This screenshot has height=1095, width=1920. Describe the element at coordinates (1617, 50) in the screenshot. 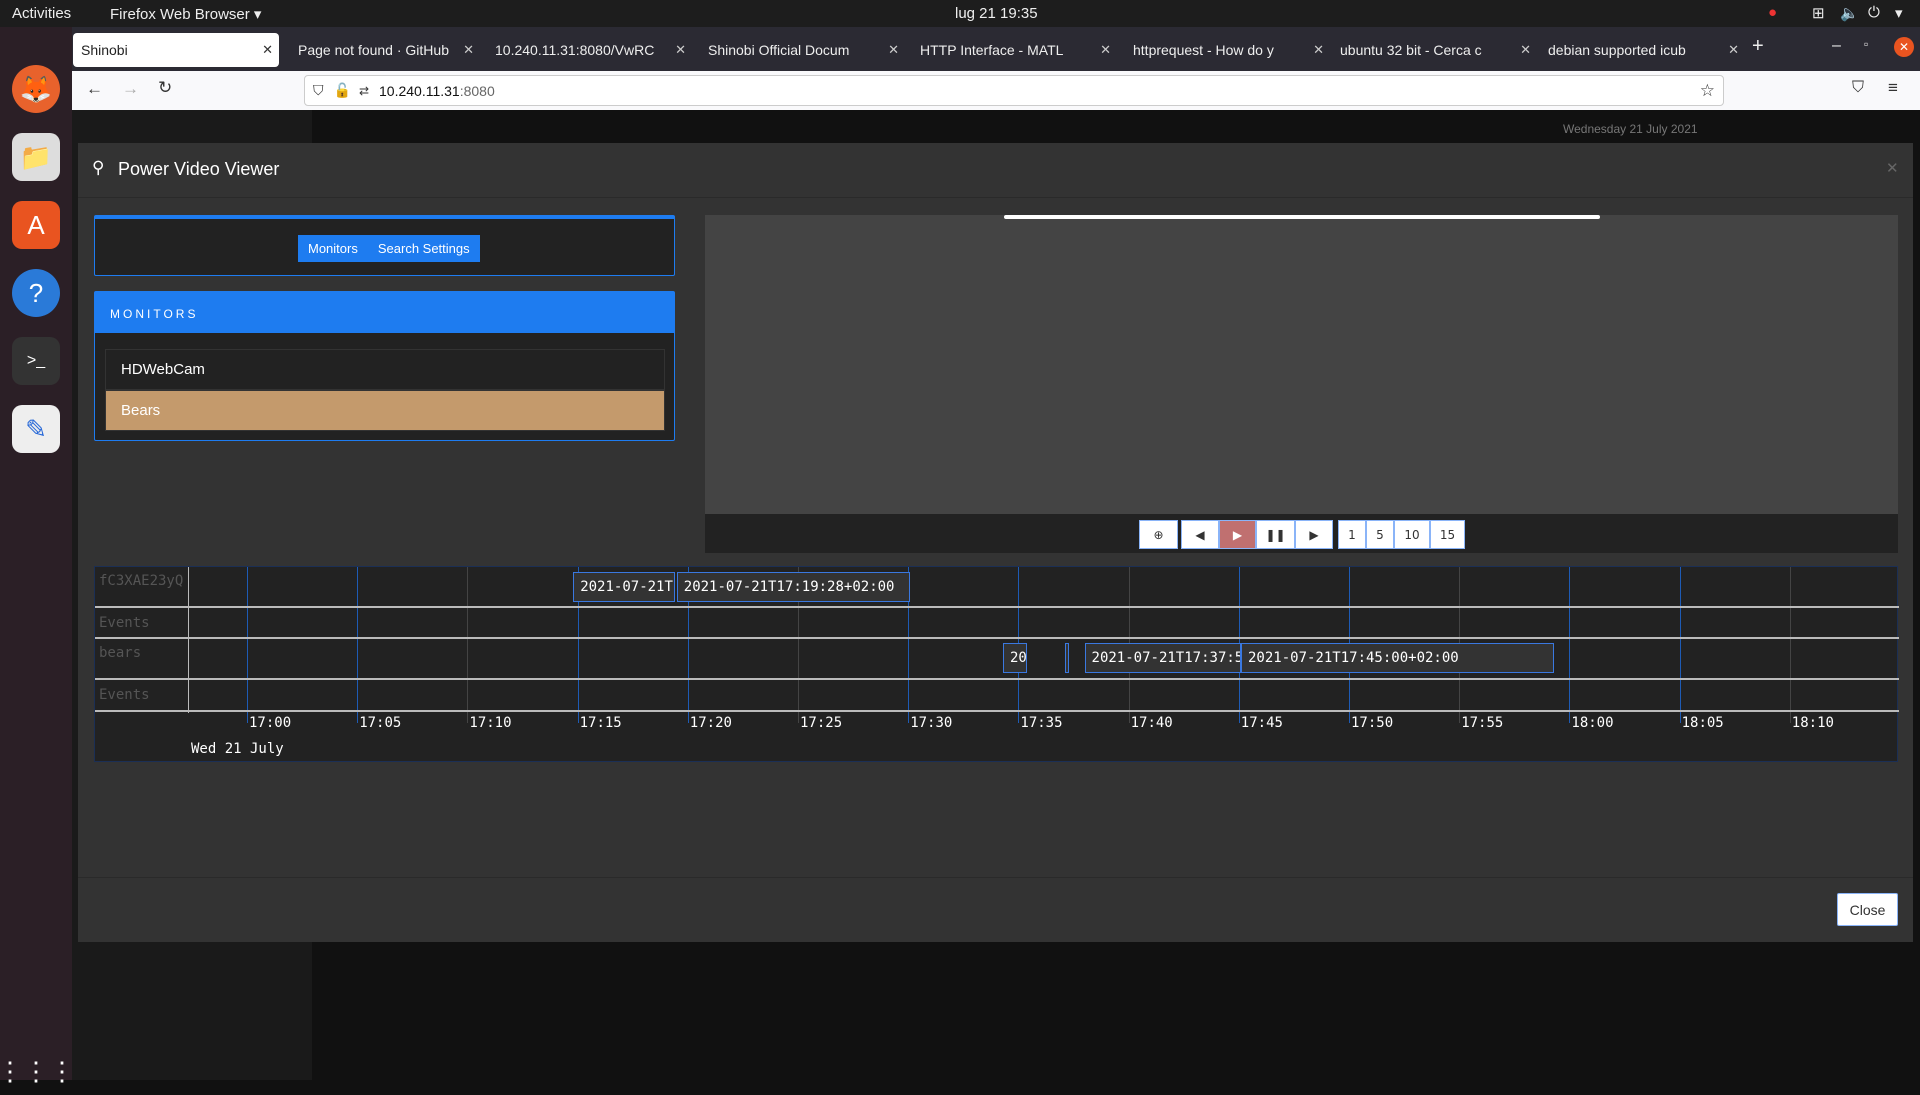

I see `tab-label: debian supported icub` at that location.